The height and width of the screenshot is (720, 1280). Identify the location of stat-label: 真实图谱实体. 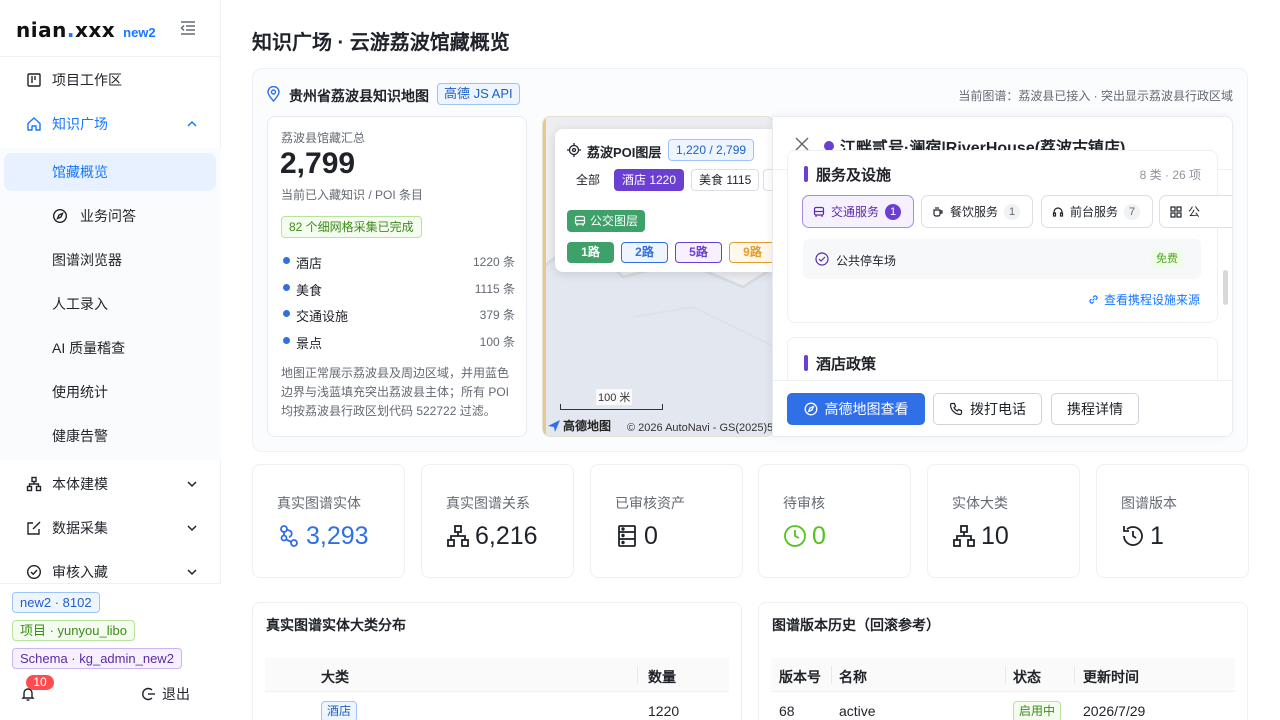
(319, 503).